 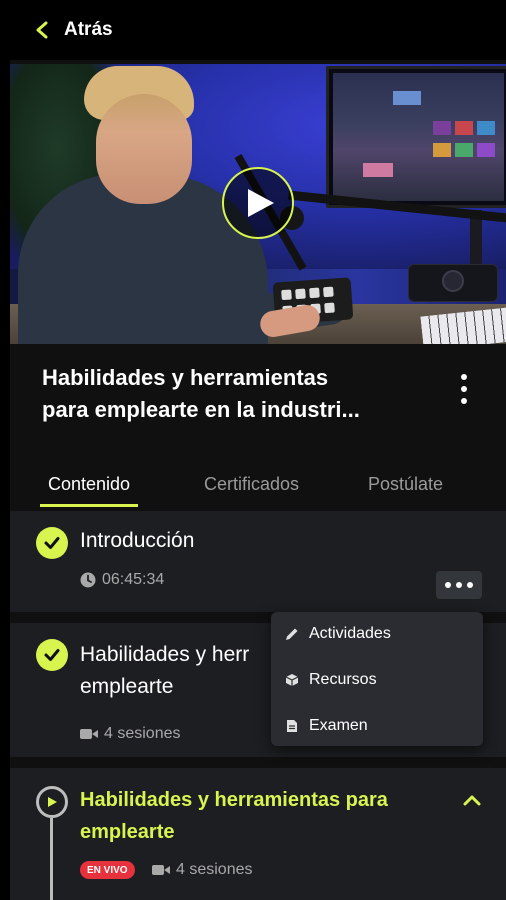 What do you see at coordinates (292, 726) in the screenshot?
I see `document-icon` at bounding box center [292, 726].